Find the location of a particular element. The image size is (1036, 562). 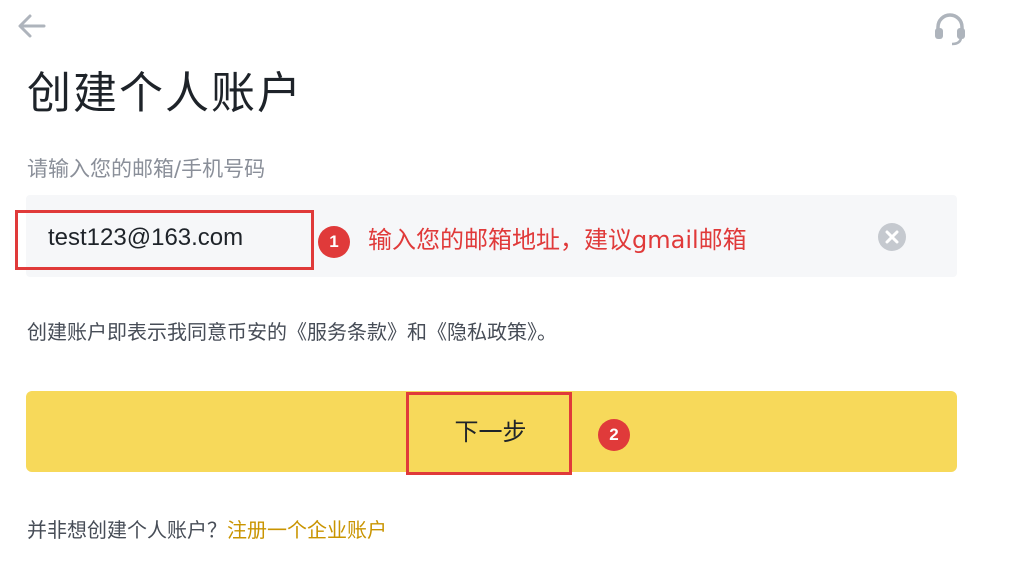

back-button is located at coordinates (32, 26).